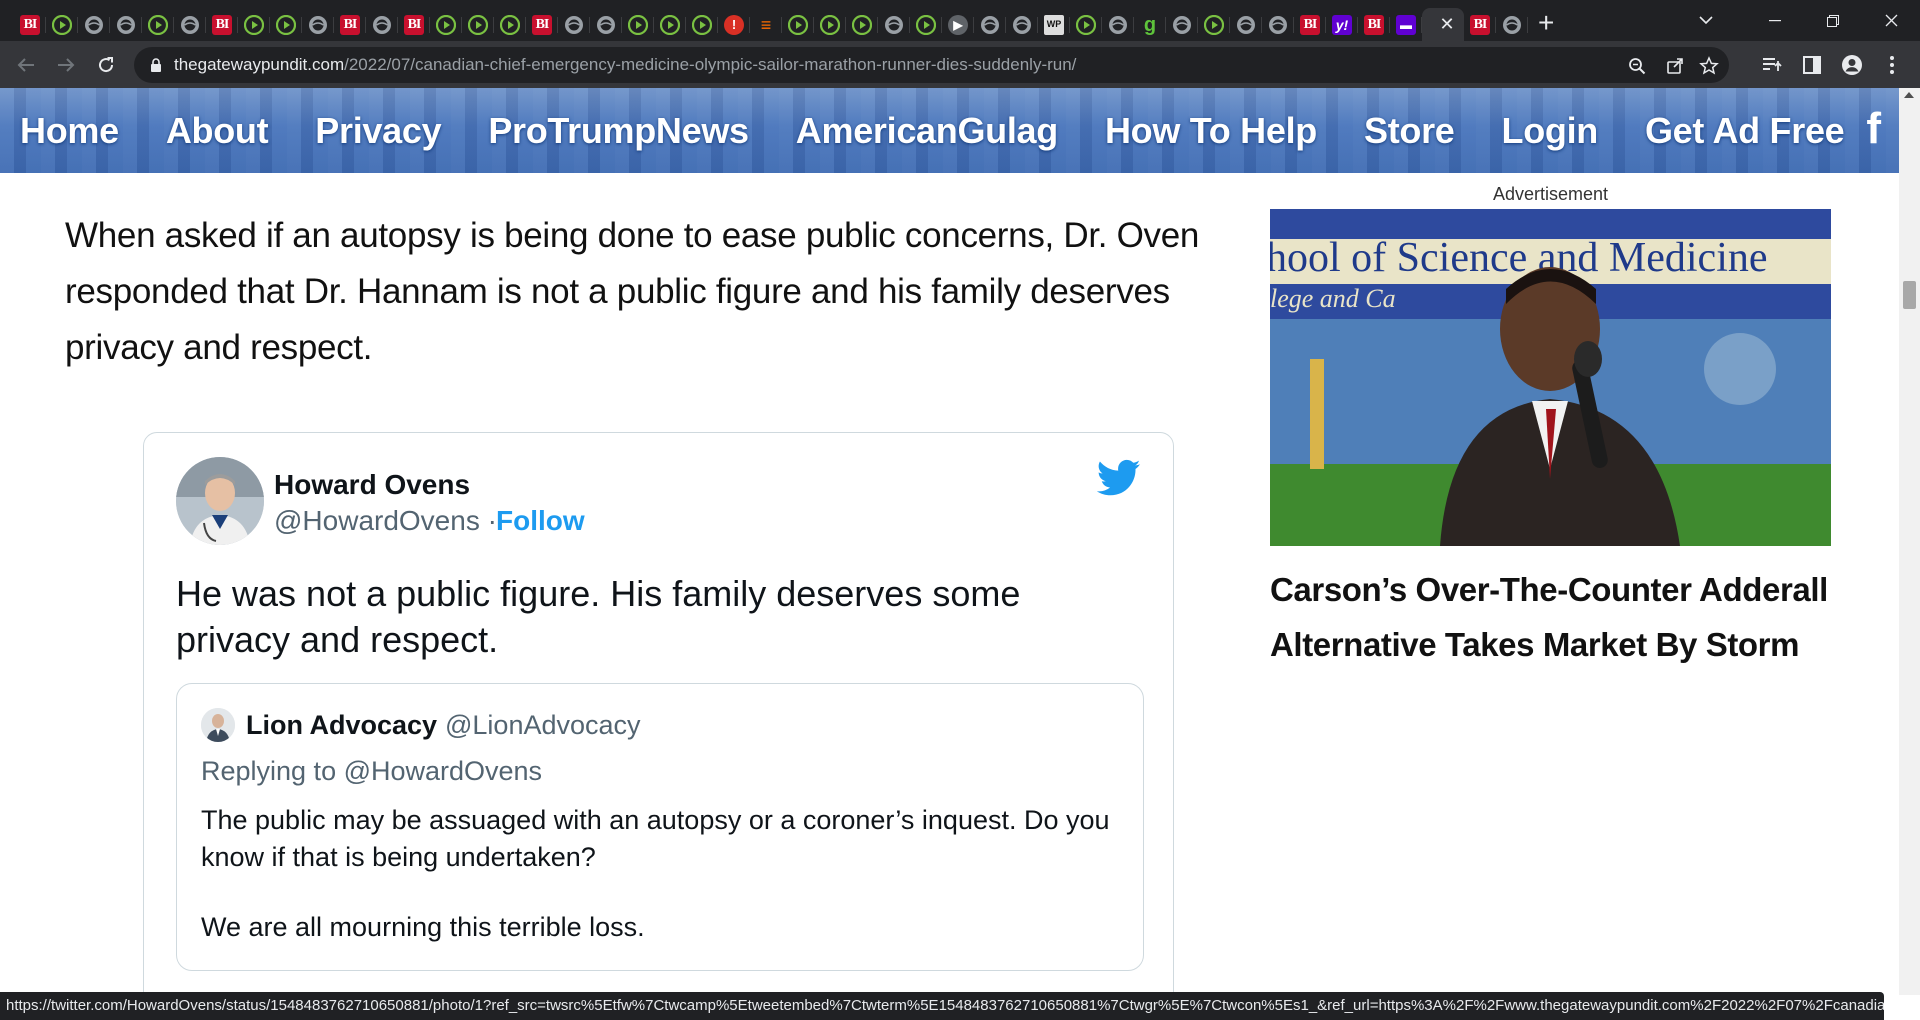 Image resolution: width=1920 pixels, height=1020 pixels. What do you see at coordinates (734, 24) in the screenshot?
I see `browser-tab: !` at bounding box center [734, 24].